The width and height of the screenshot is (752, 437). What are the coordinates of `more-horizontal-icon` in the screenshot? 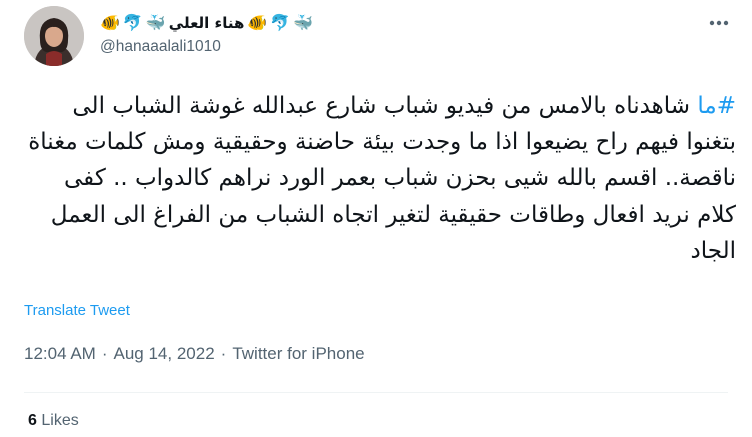 It's located at (719, 23).